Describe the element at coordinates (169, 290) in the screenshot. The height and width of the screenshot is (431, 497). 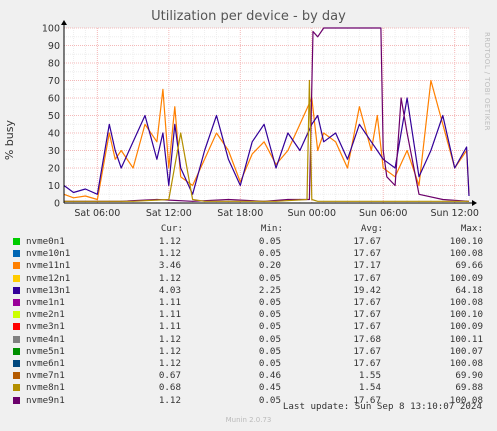
I see `legend-cur-value: 4.03` at that location.